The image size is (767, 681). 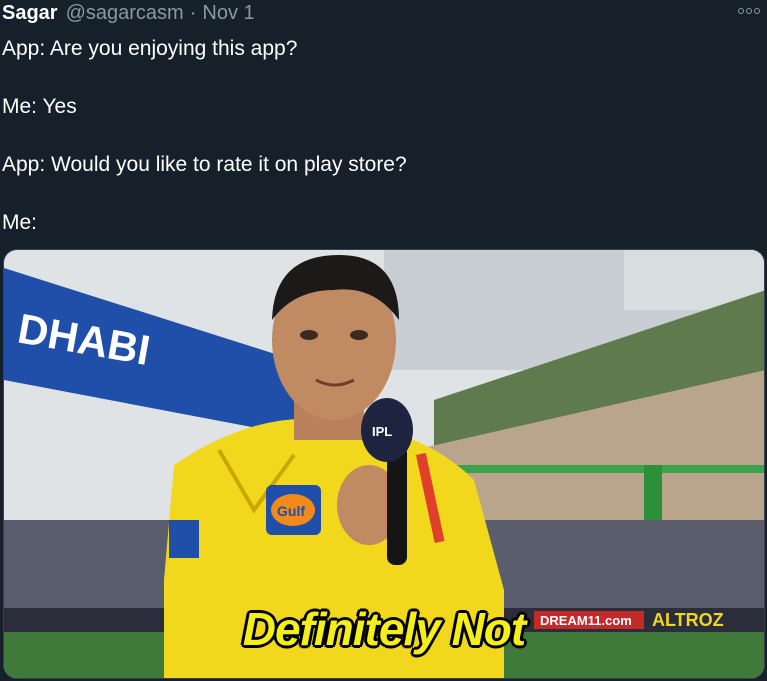 I want to click on tweet-date: Nov 1, so click(x=228, y=13).